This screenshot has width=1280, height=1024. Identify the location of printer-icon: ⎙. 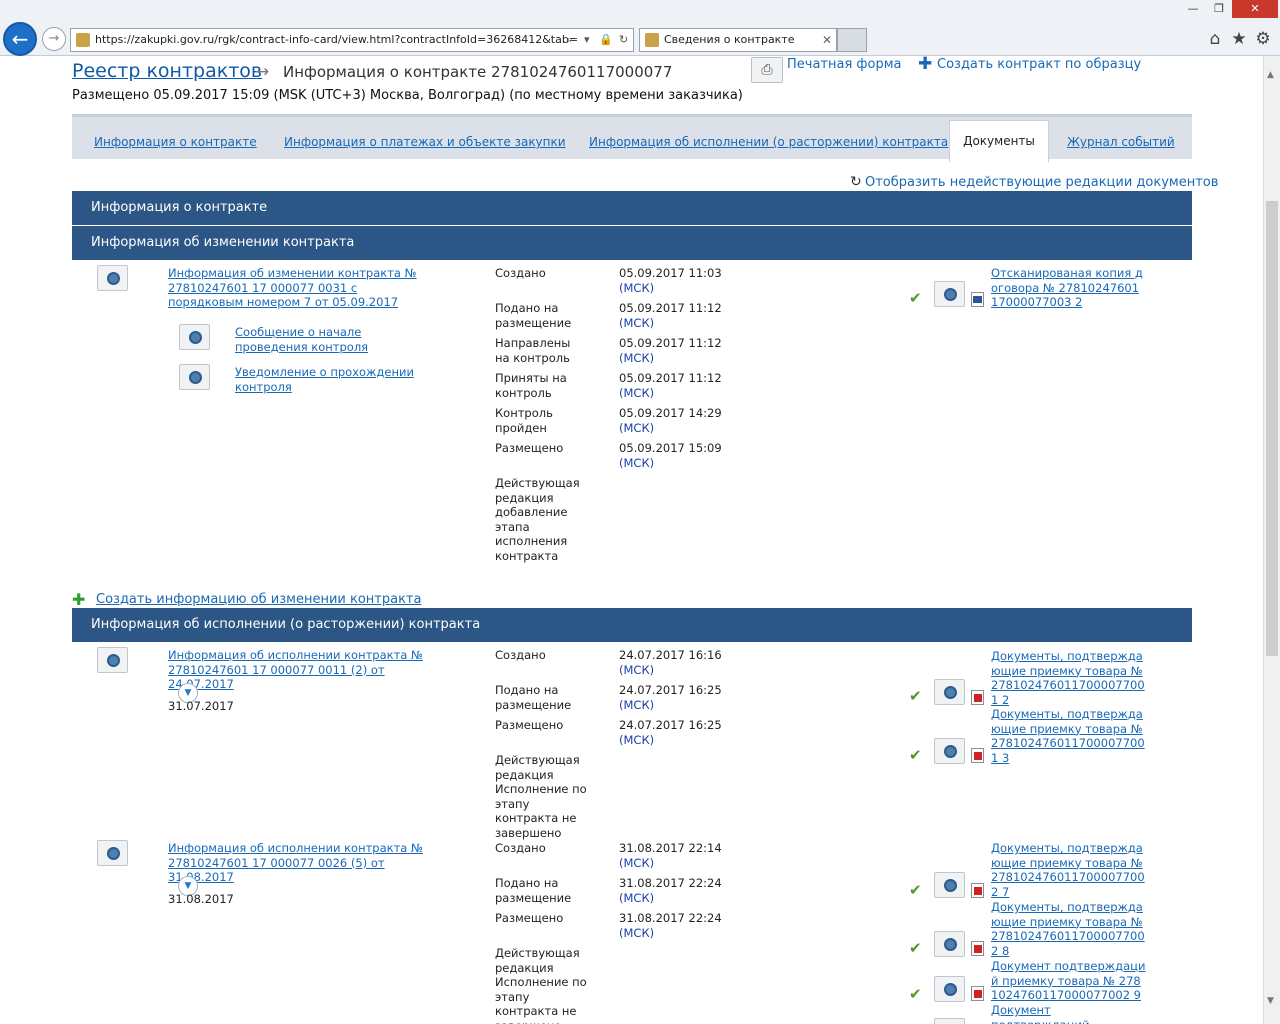
(767, 70).